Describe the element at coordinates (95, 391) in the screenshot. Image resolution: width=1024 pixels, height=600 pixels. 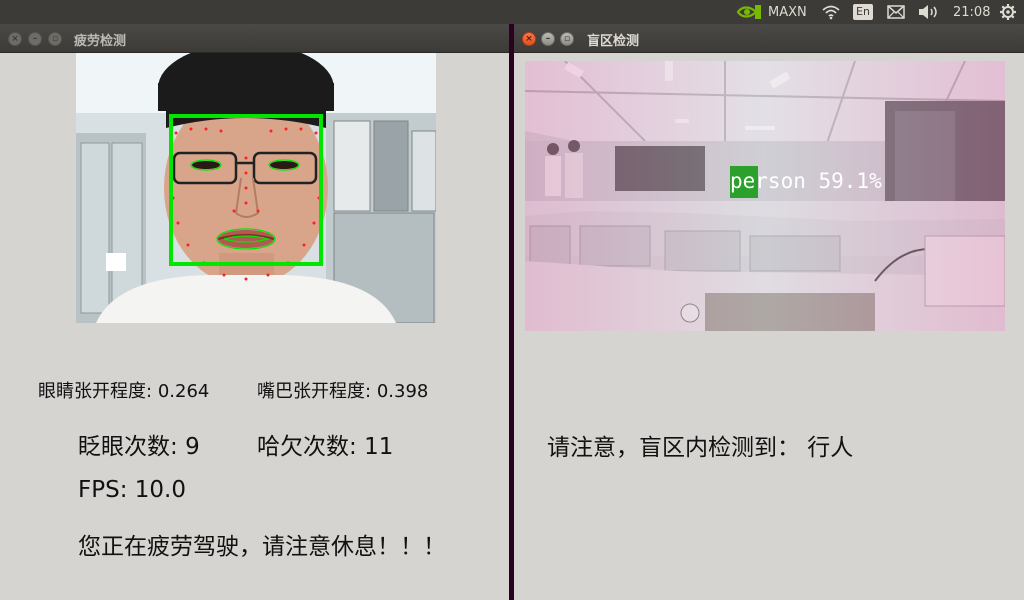
I see `eye-openness-label: 眼睛张开程度:` at that location.